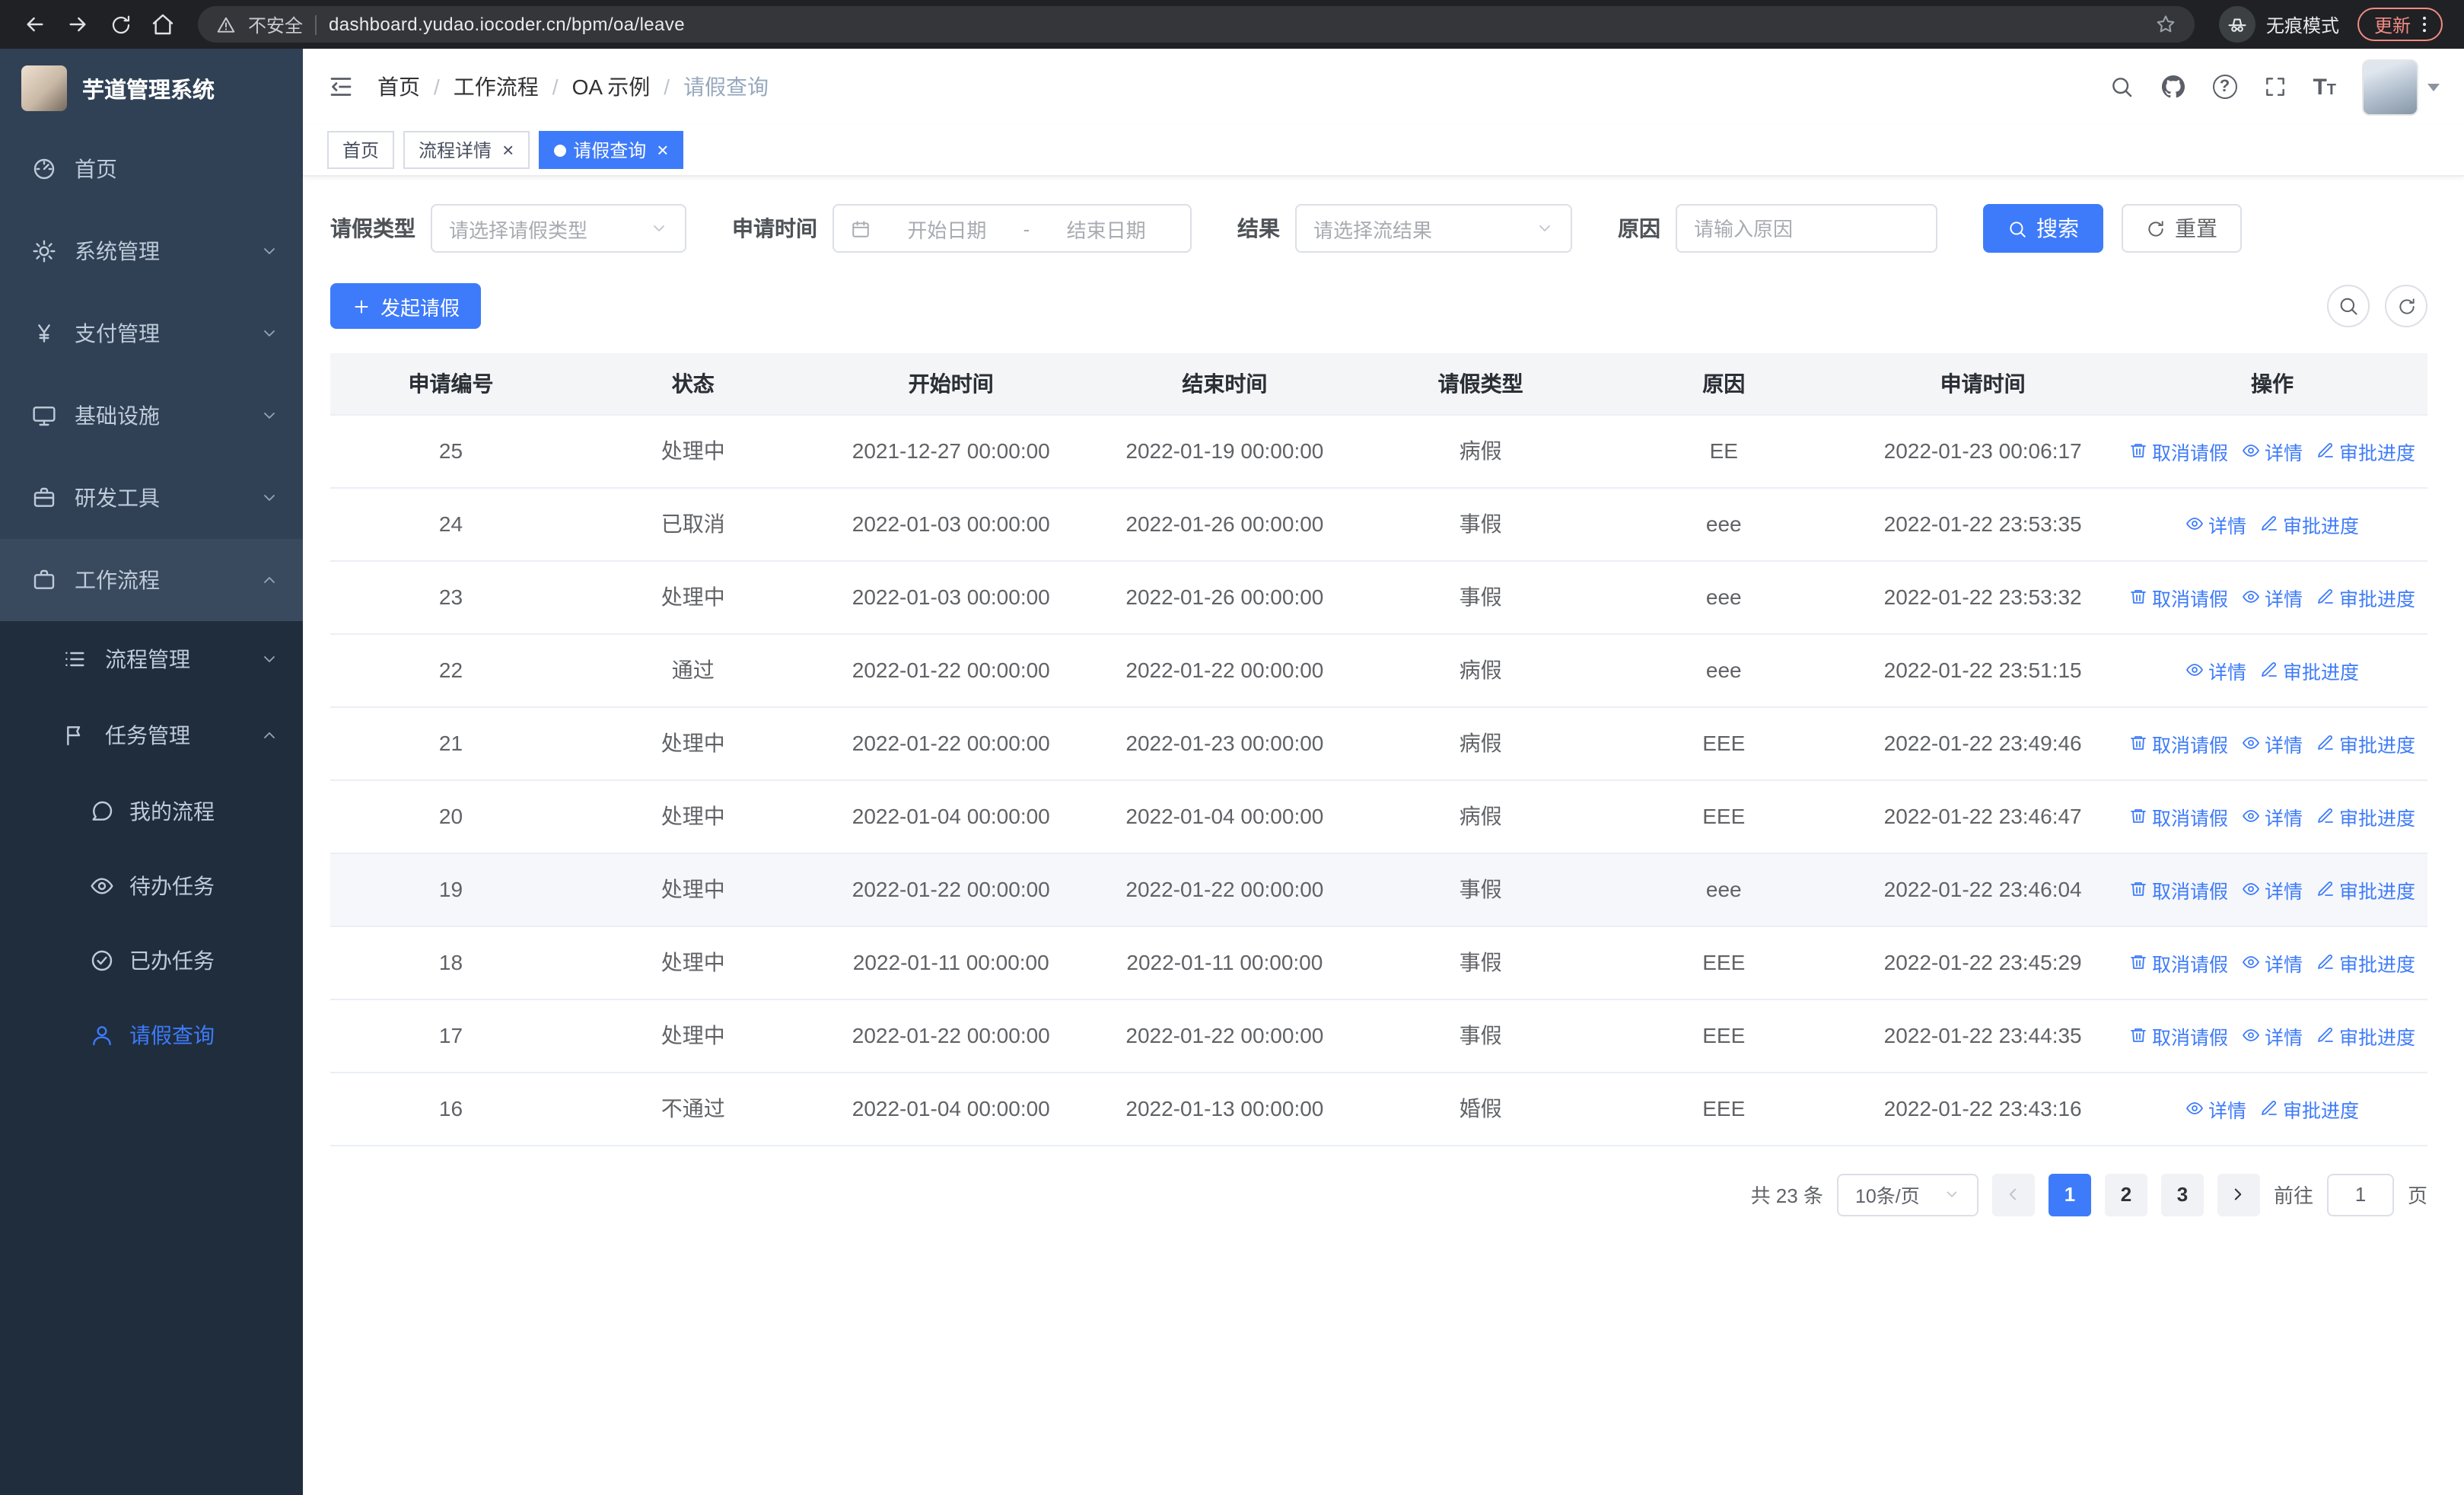 This screenshot has height=1495, width=2464. Describe the element at coordinates (2165, 25) in the screenshot. I see `bookmark-star-icon` at that location.